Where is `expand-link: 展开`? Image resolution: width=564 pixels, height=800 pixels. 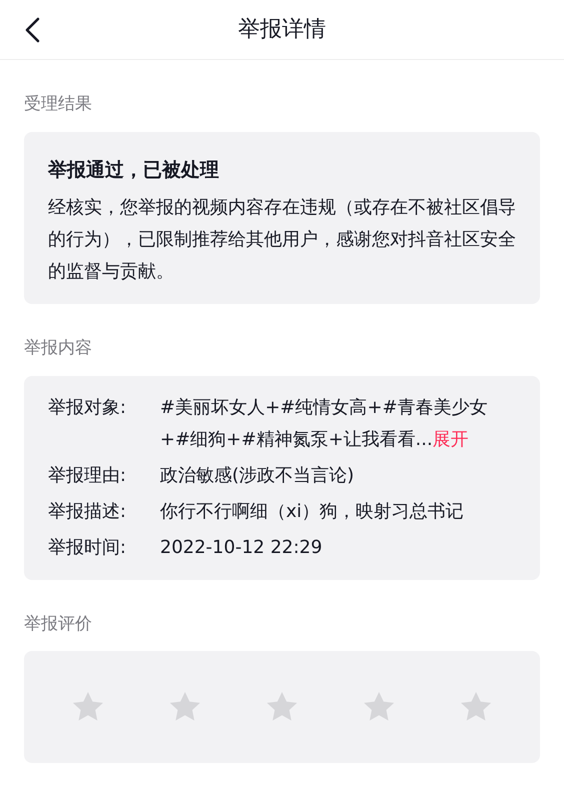
expand-link: 展开 is located at coordinates (450, 439).